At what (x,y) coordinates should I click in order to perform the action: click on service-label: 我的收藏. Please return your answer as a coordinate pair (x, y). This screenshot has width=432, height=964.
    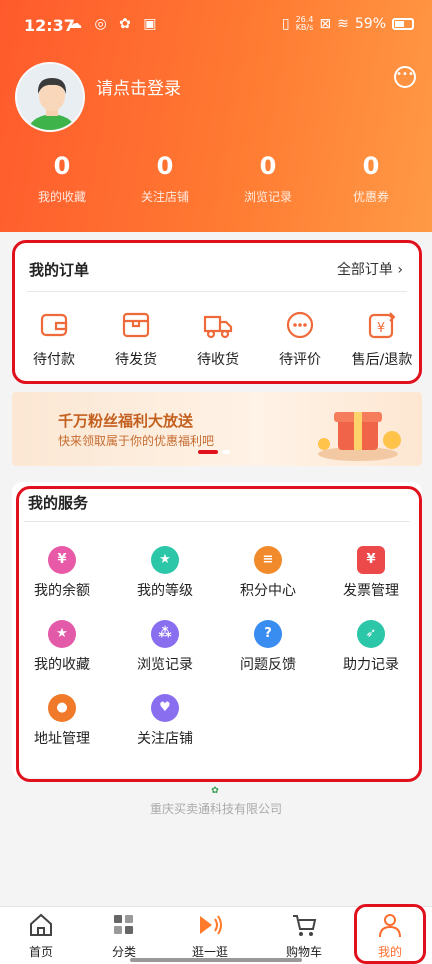
    Looking at the image, I should click on (62, 665).